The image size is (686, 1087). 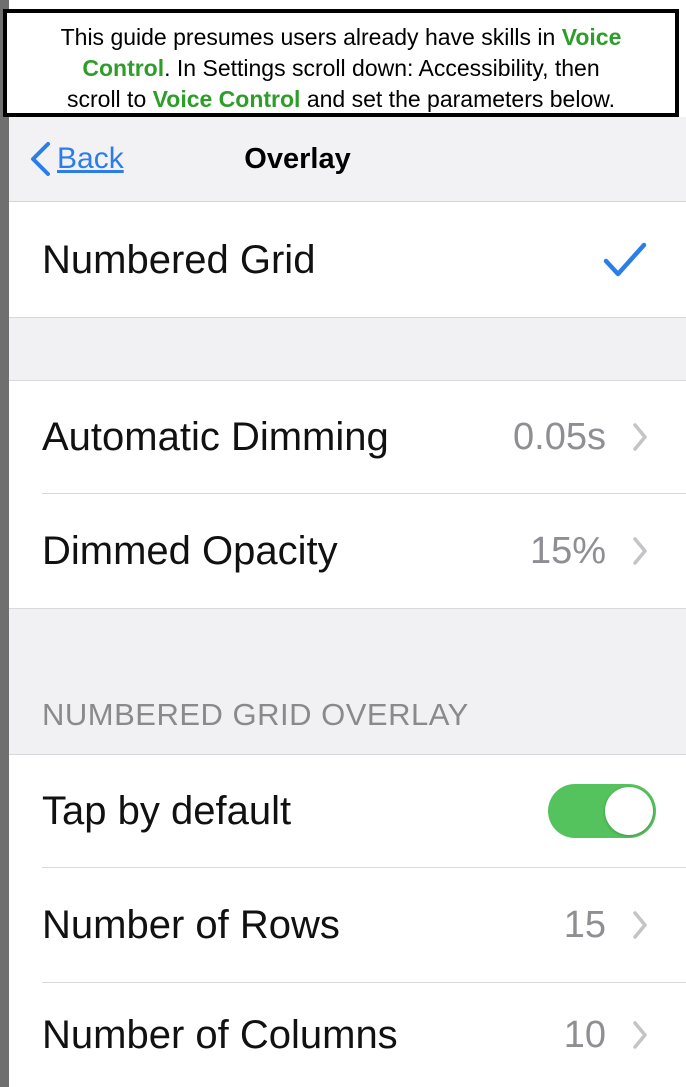 I want to click on banner-text: scroll to, so click(x=110, y=99).